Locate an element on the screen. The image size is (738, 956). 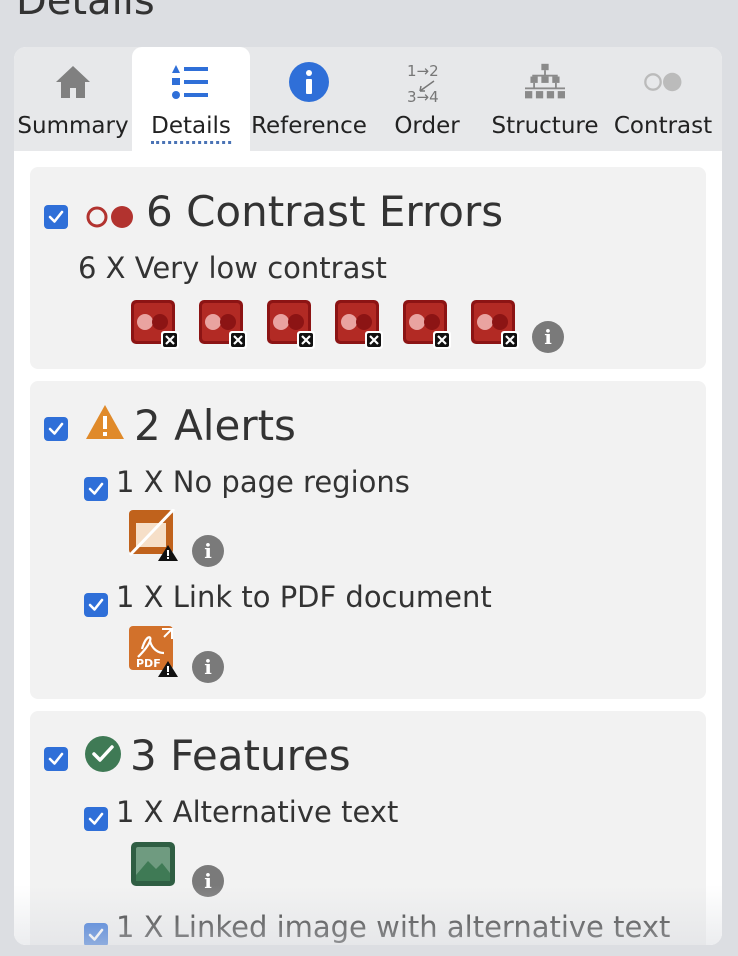
tab-summary: Summary is located at coordinates (73, 99).